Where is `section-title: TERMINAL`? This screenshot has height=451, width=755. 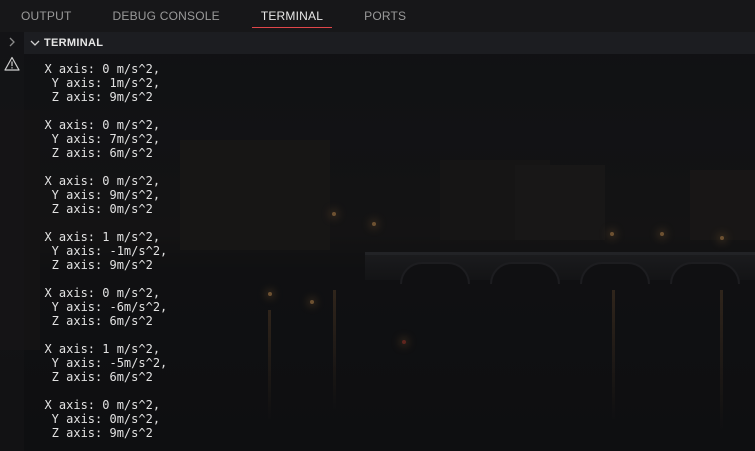 section-title: TERMINAL is located at coordinates (74, 43).